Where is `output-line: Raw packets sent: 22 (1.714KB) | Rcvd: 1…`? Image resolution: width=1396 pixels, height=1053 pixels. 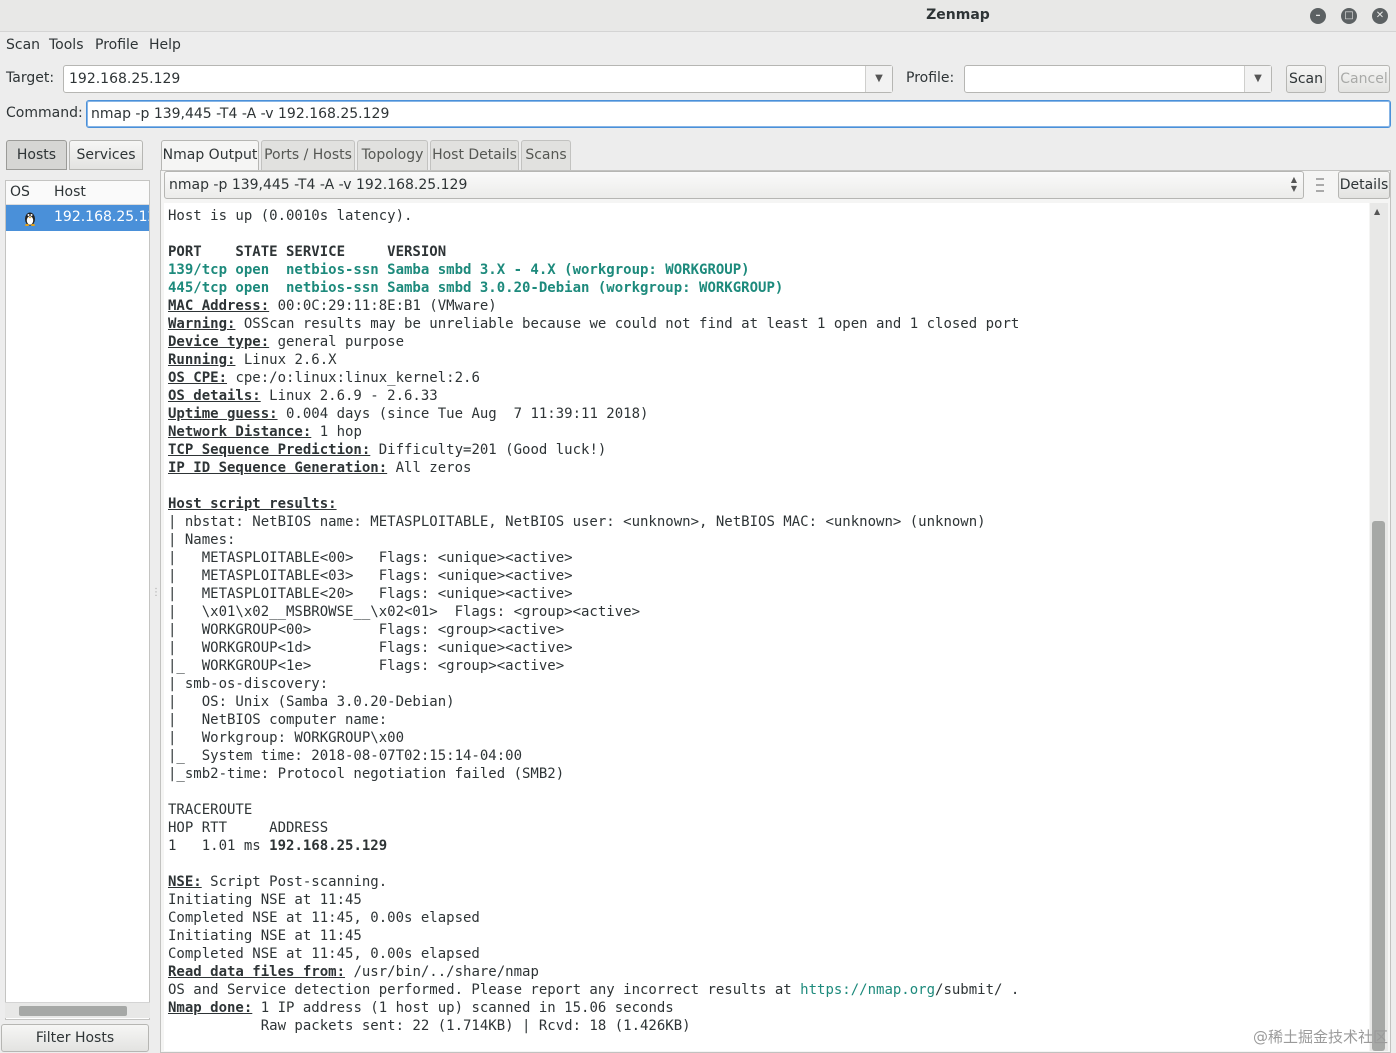 output-line: Raw packets sent: 22 (1.714KB) | Rcvd: 1… is located at coordinates (593, 1026).